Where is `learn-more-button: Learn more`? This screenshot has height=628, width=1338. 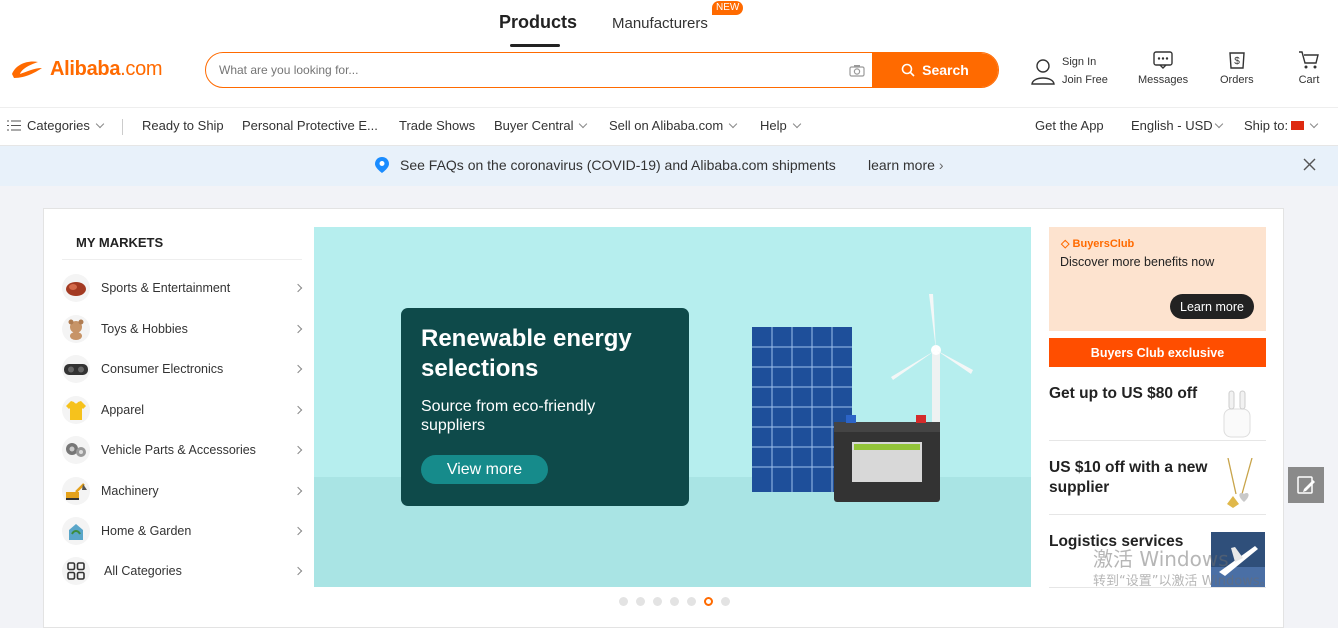
learn-more-button: Learn more is located at coordinates (1212, 306).